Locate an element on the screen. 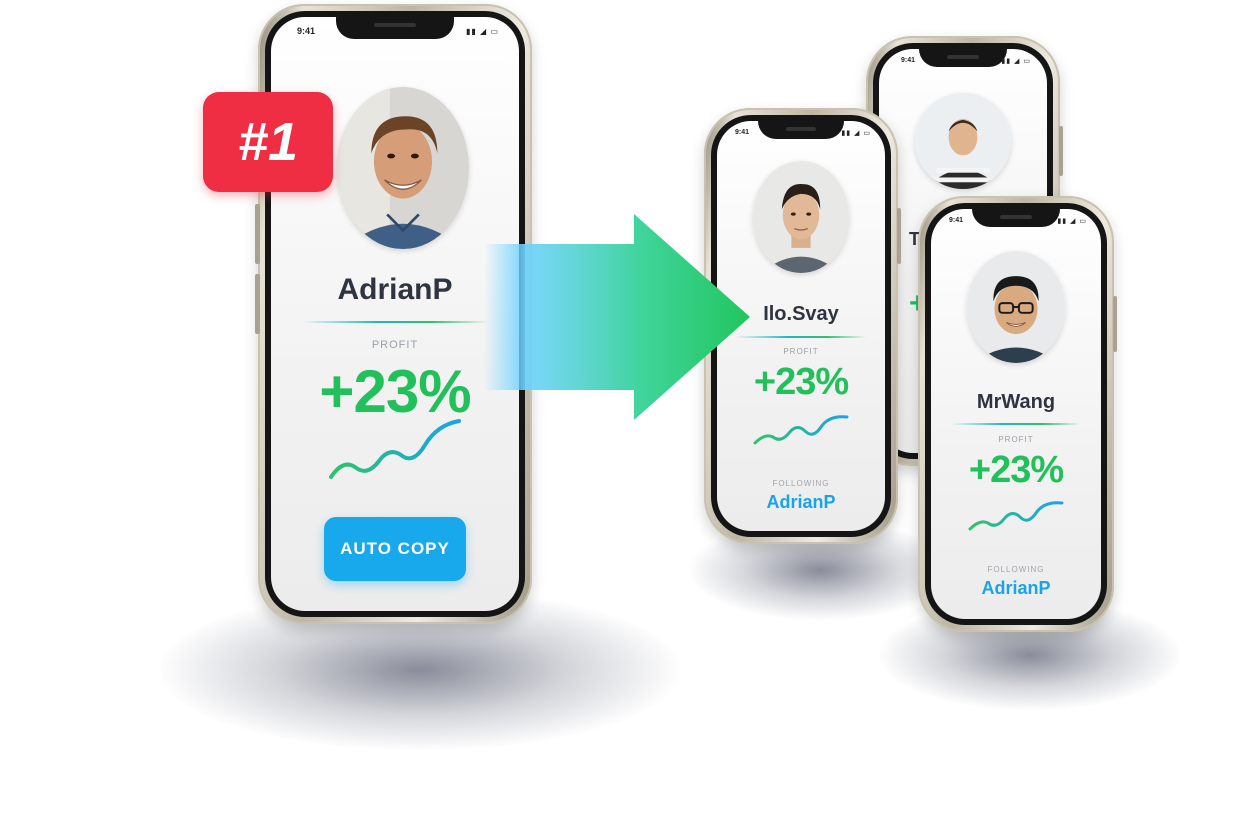  copy-arrow-icon is located at coordinates (617, 317).